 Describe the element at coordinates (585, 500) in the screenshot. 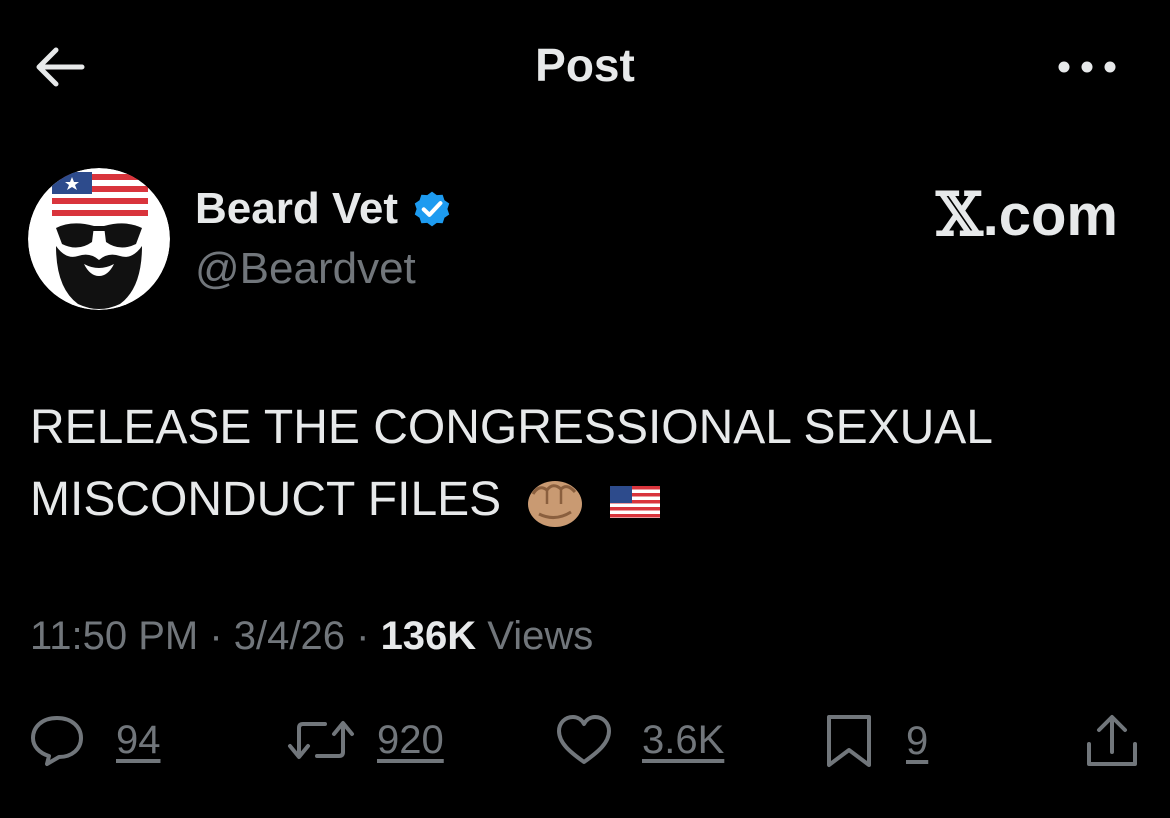

I see `post-text-line-2: MISCONDUCT FILES` at that location.